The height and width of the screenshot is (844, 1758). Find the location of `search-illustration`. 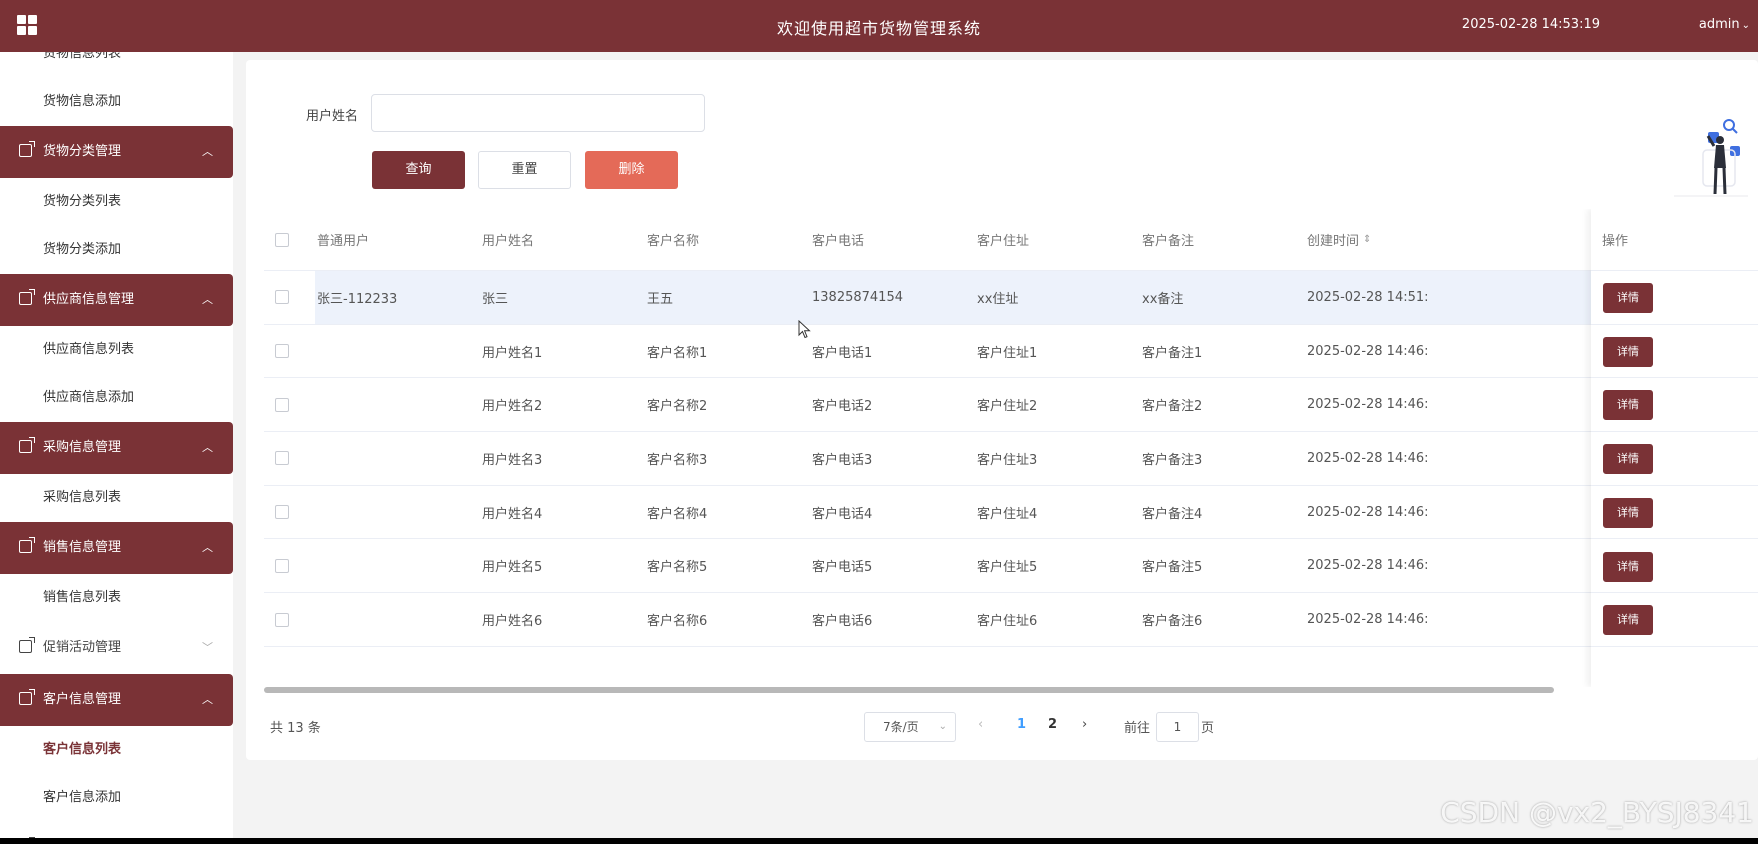

search-illustration is located at coordinates (1711, 158).